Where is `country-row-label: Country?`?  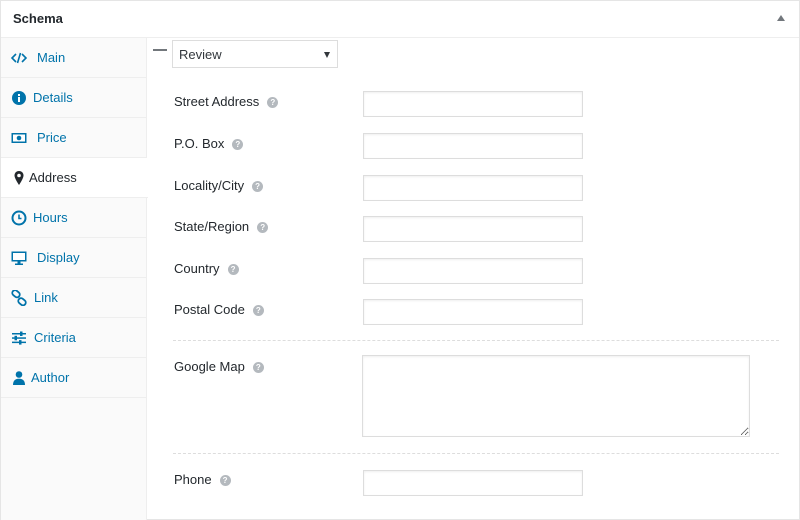 country-row-label: Country? is located at coordinates (206, 268).